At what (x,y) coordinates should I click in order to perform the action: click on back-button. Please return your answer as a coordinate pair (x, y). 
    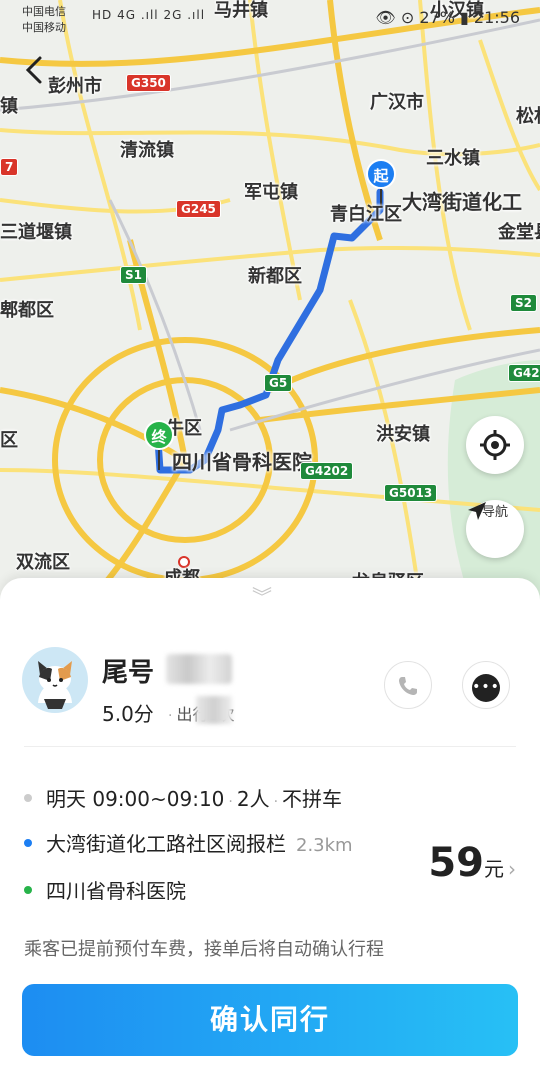
    Looking at the image, I should click on (36, 70).